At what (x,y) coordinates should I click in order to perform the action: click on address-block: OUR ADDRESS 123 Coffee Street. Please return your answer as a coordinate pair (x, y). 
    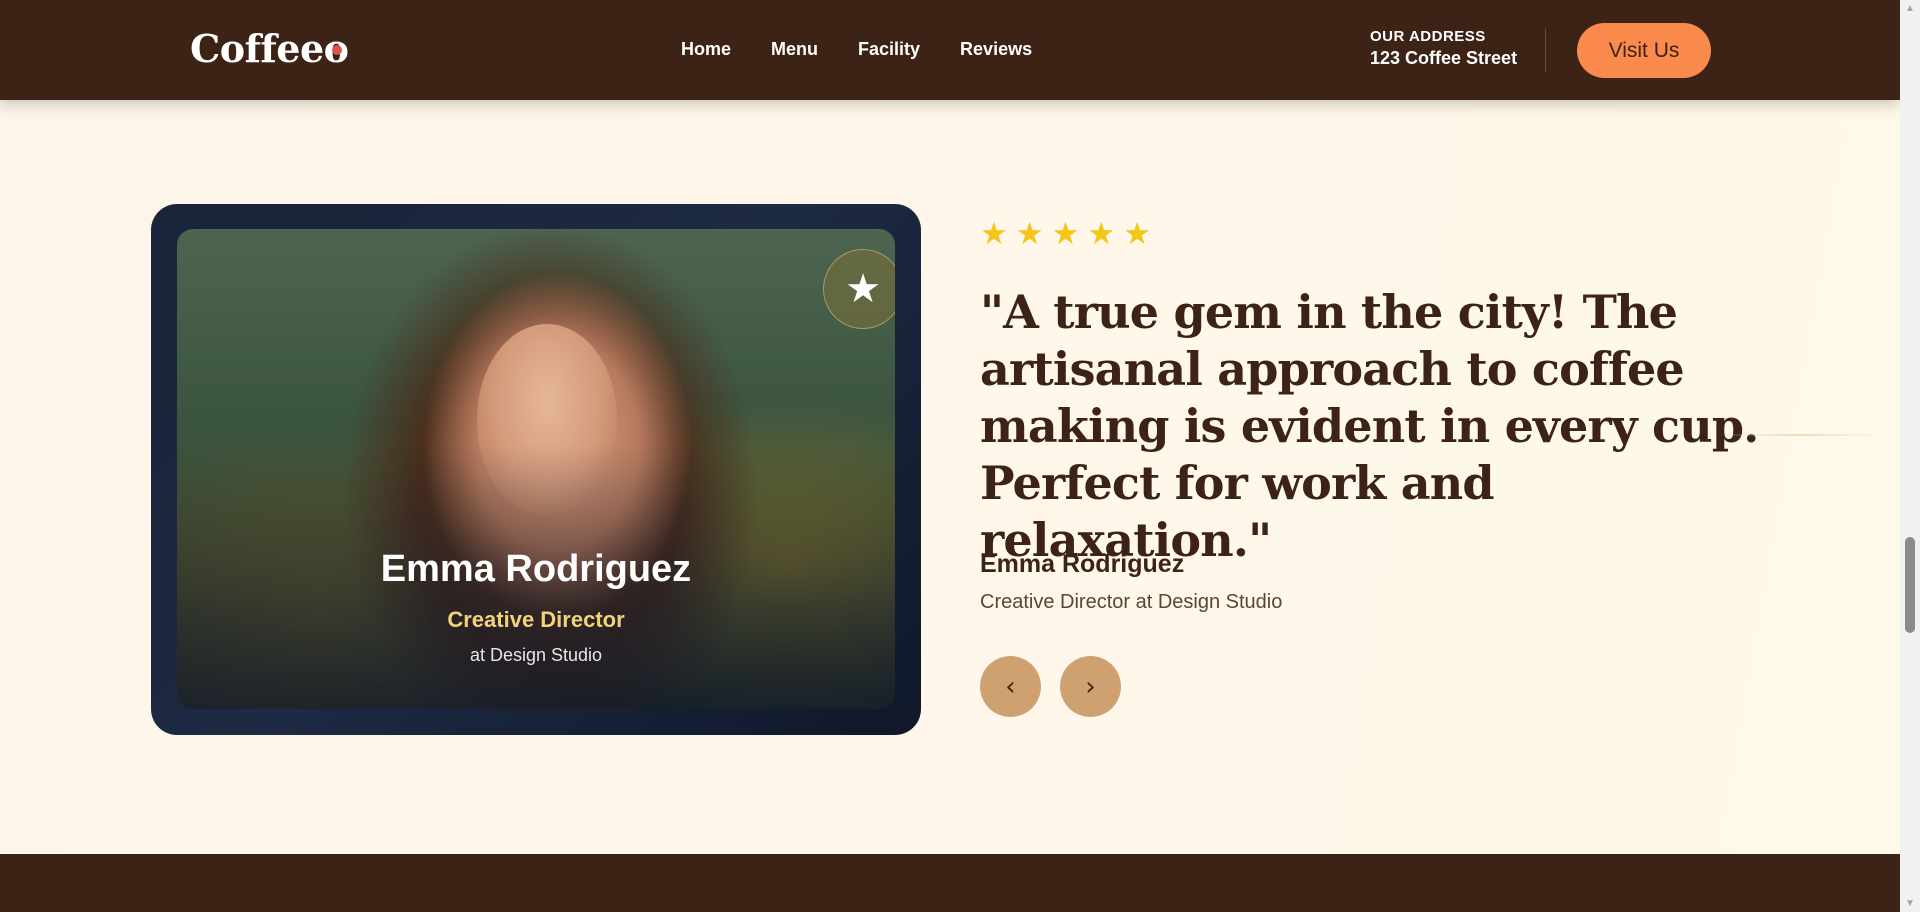
    Looking at the image, I should click on (1443, 48).